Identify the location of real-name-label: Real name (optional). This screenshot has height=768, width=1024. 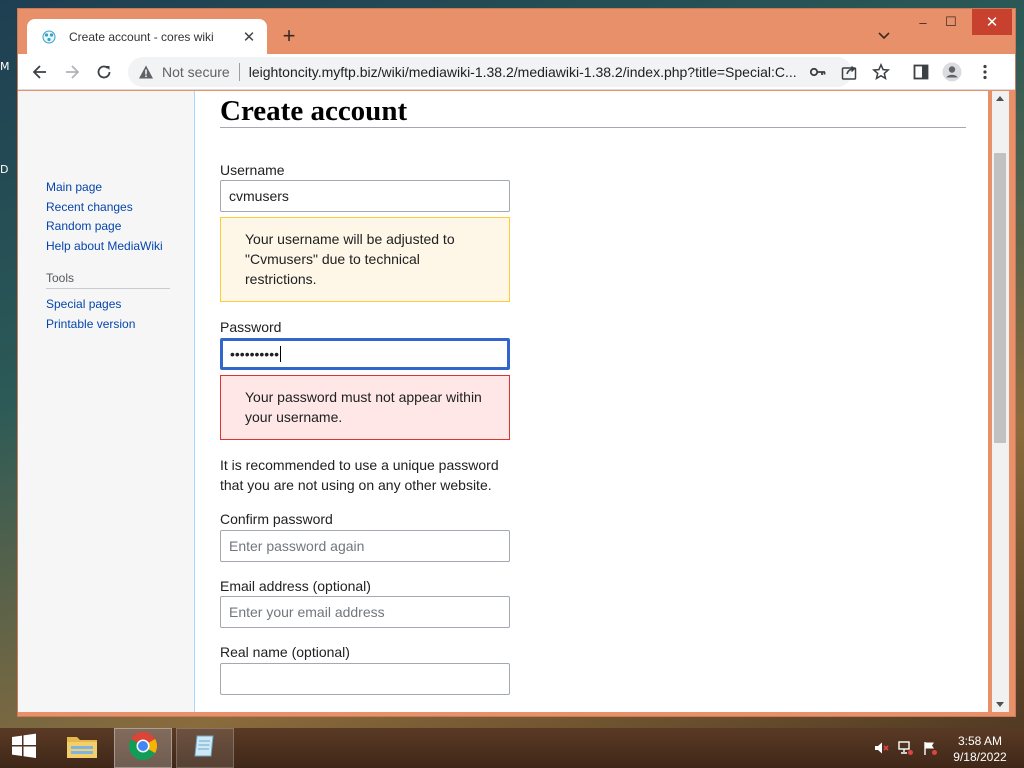
(285, 652).